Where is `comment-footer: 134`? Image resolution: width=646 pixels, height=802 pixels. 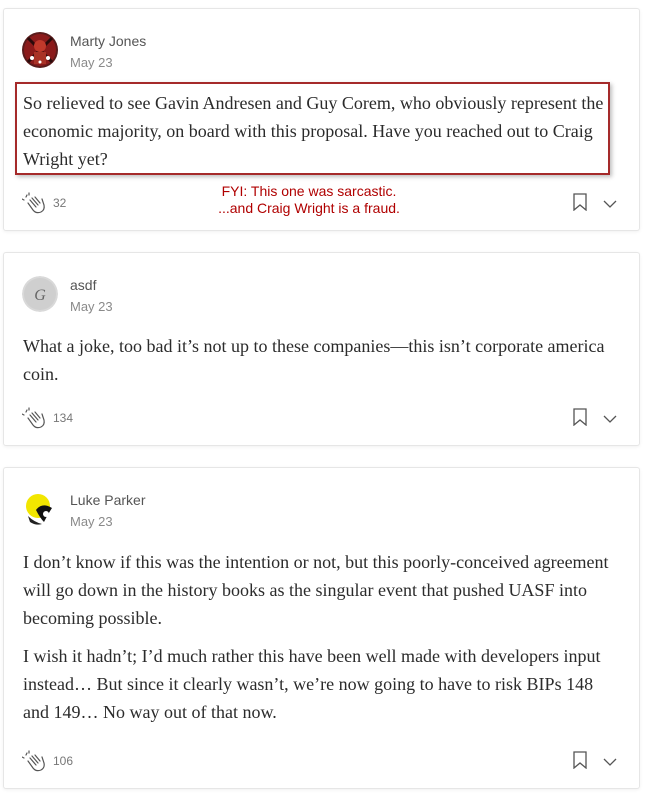
comment-footer: 134 is located at coordinates (321, 418).